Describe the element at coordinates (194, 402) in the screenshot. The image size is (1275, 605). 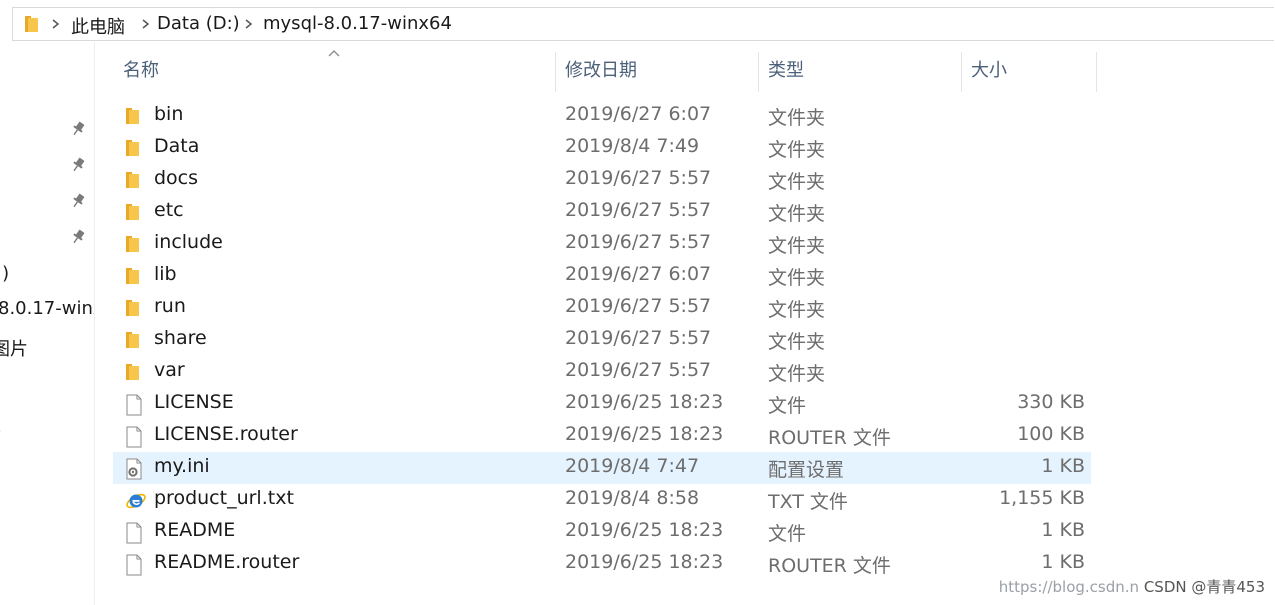
I see `file-name: LICENSE` at that location.